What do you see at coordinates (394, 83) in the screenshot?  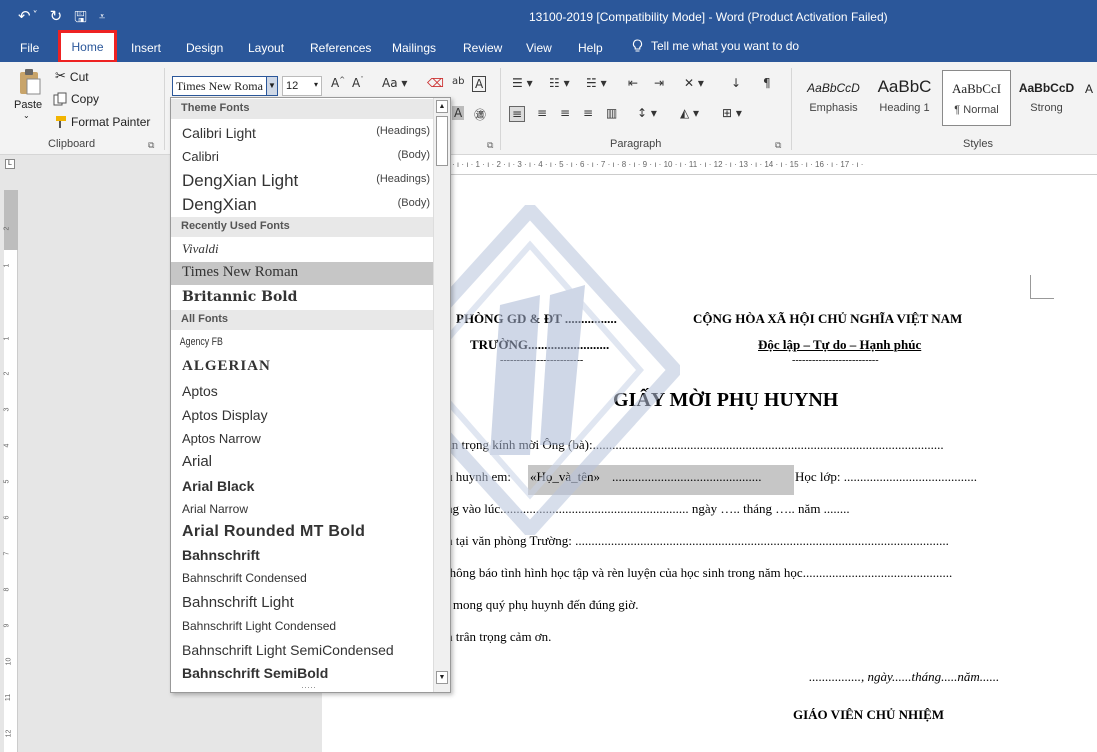 I see `change-case-icon: Aa ▾` at bounding box center [394, 83].